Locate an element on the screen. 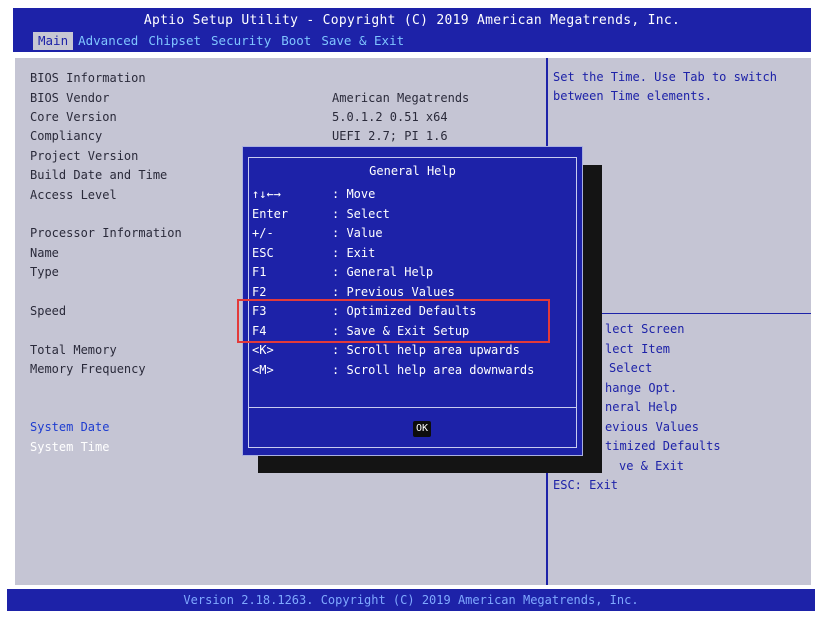  access-level-row: Access Level is located at coordinates (73, 195).